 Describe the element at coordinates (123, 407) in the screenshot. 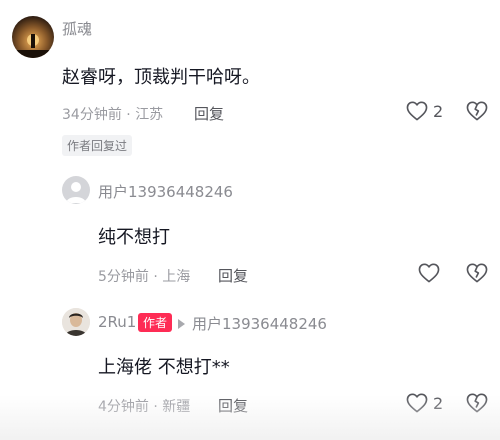

I see `reply-time: 4分钟前` at that location.